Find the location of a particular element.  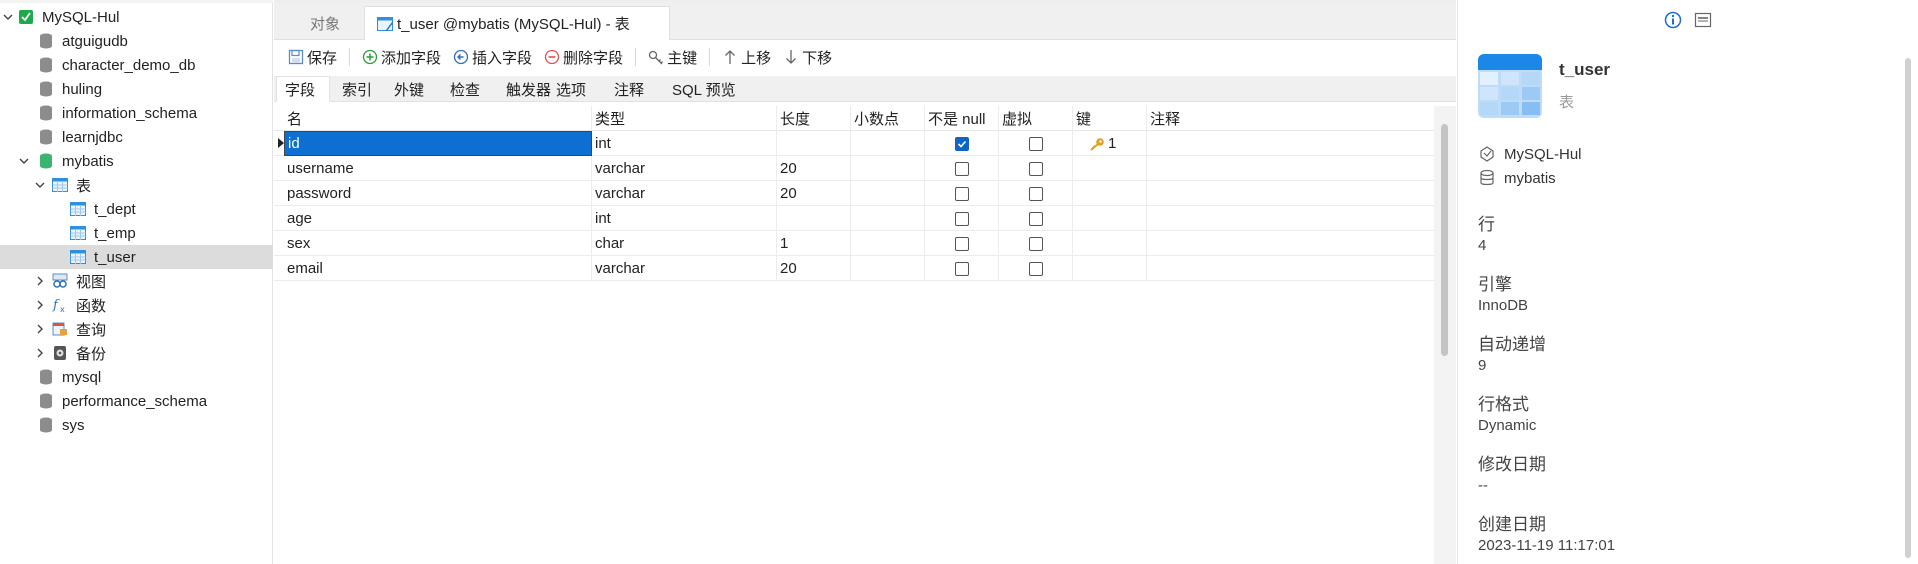

subtab-fields: 字段 is located at coordinates (303, 89).